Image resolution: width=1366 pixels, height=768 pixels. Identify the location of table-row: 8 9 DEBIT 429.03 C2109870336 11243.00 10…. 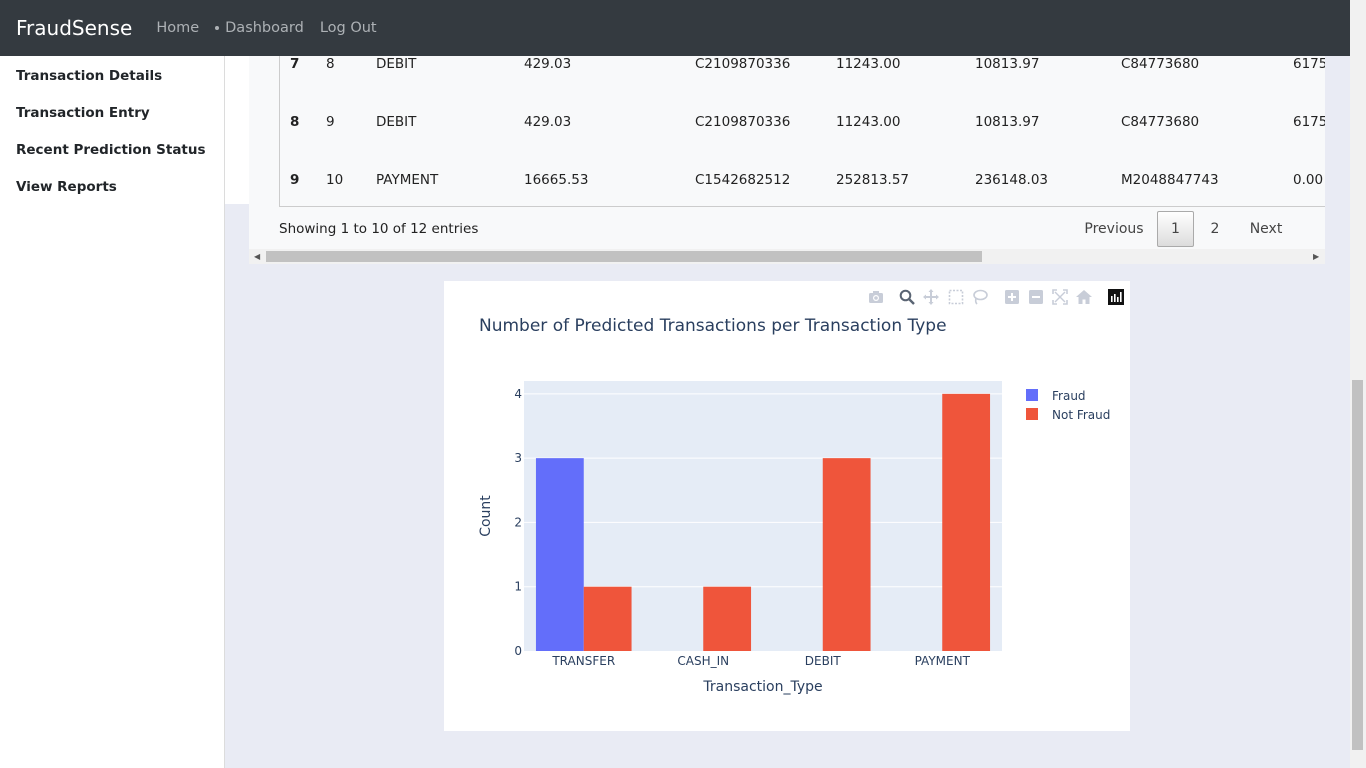
(802, 124).